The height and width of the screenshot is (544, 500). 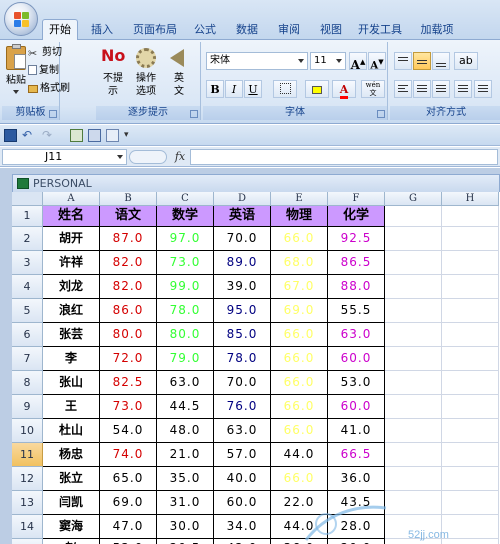 What do you see at coordinates (10, 135) in the screenshot?
I see `save-icon` at bounding box center [10, 135].